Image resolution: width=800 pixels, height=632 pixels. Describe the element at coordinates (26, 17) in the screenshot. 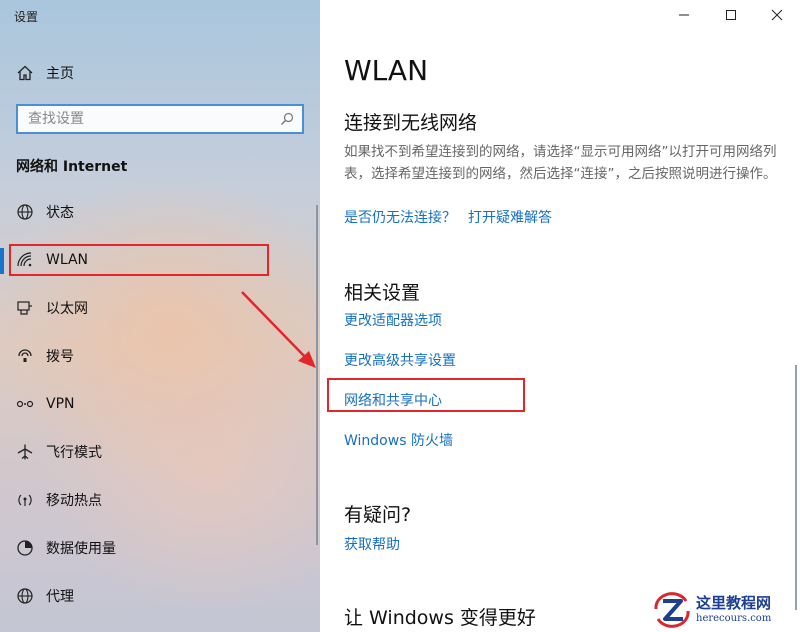

I see `app-title: 设置` at that location.